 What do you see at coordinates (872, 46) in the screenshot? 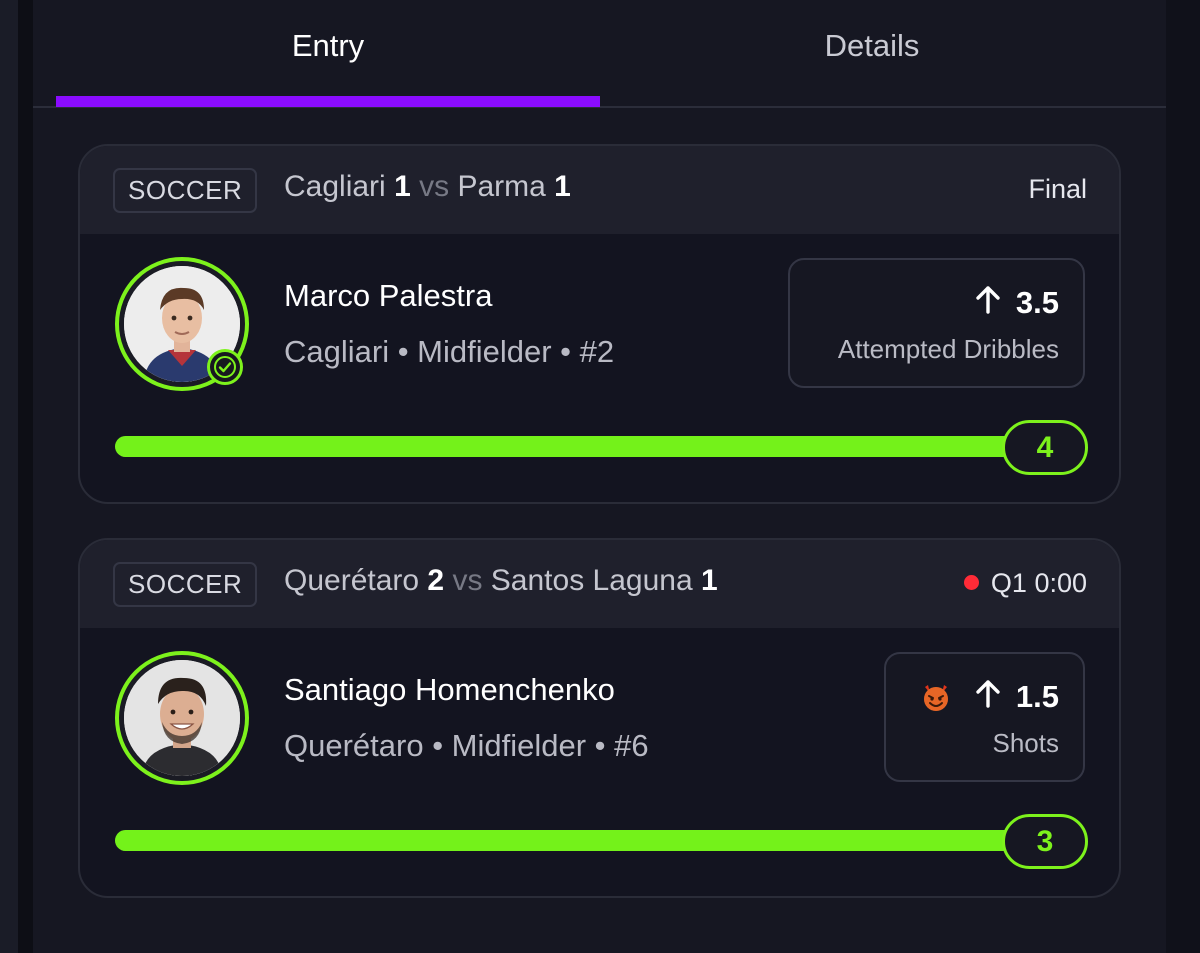
I see `tab-details: Details` at bounding box center [872, 46].